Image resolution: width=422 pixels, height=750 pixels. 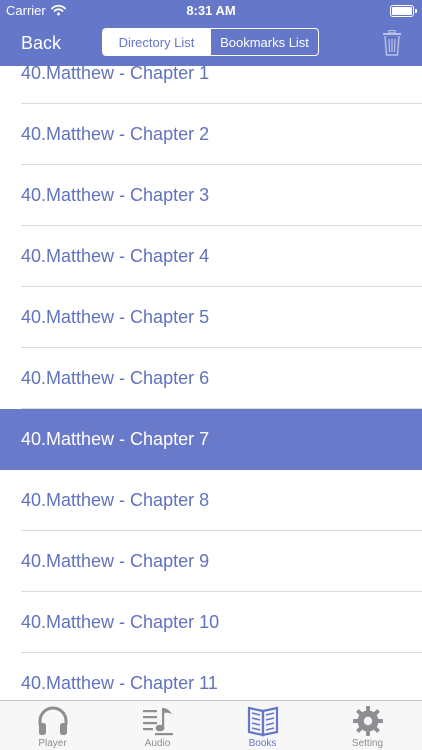 What do you see at coordinates (367, 743) in the screenshot?
I see `tab-setting-label: Setting` at bounding box center [367, 743].